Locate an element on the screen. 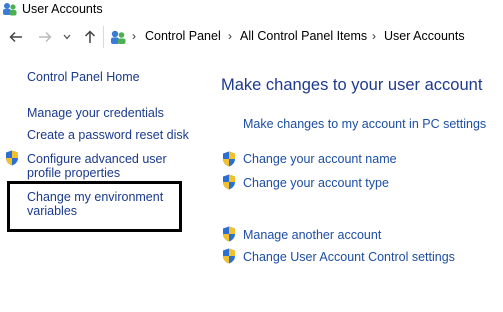 The width and height of the screenshot is (503, 312). page-heading: Make changes to your user account is located at coordinates (352, 85).